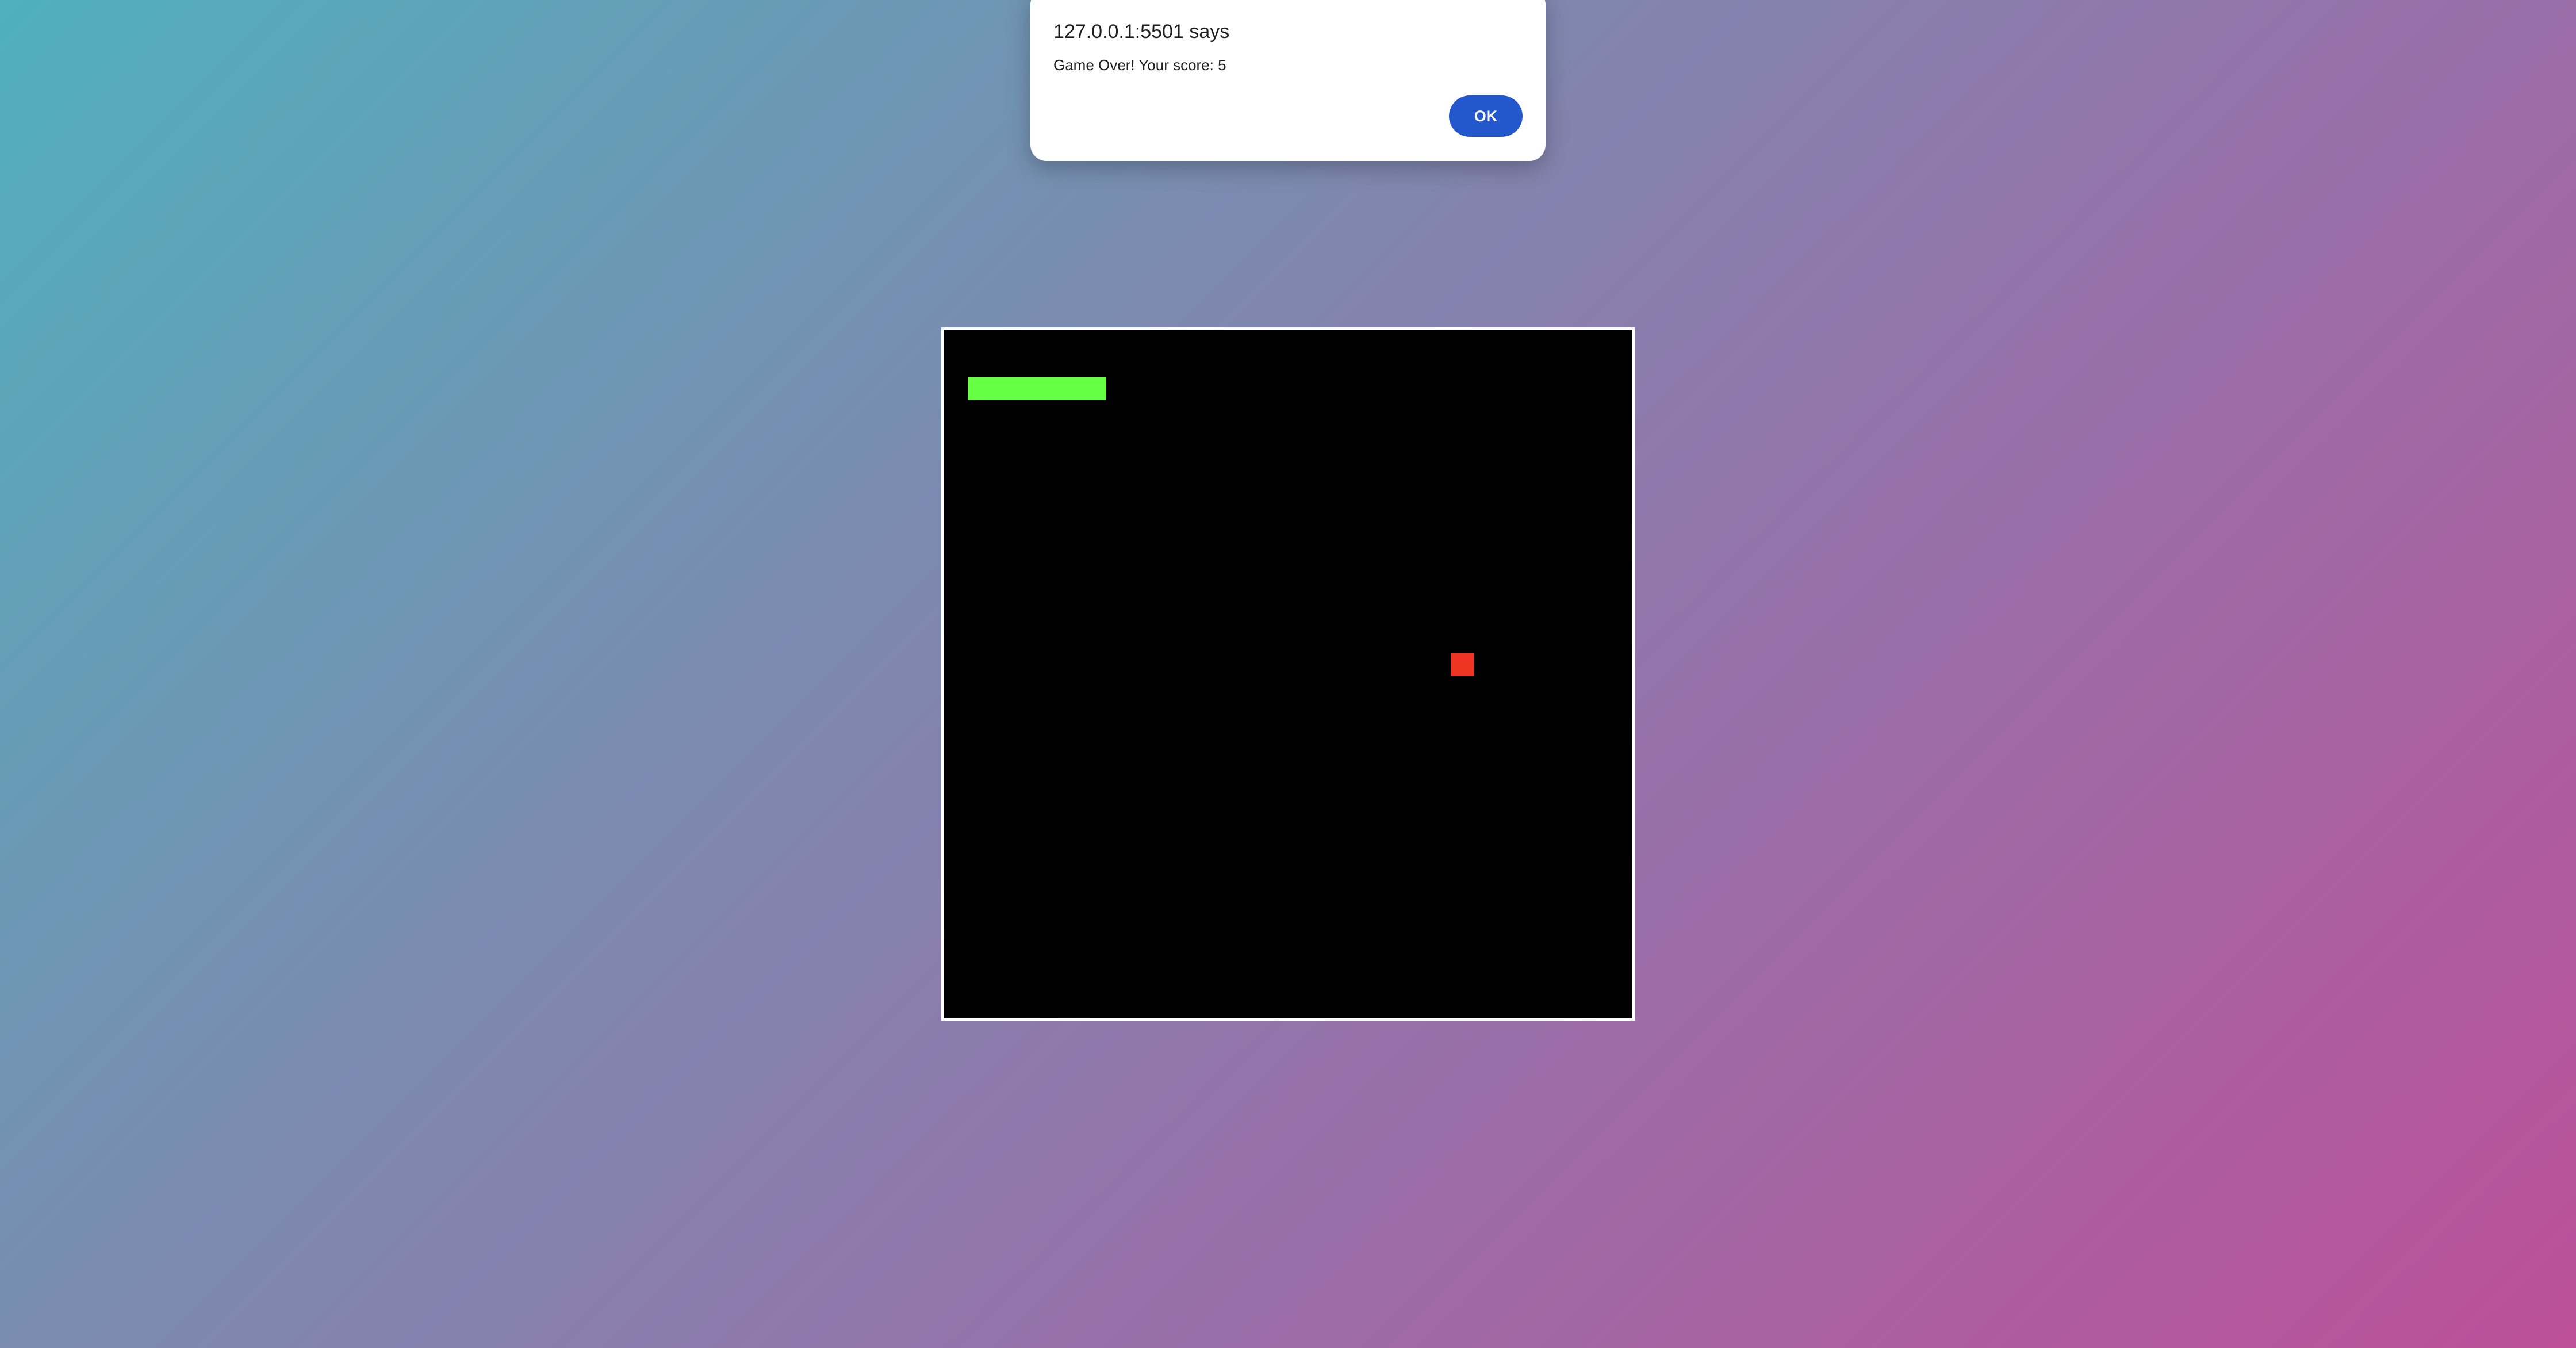 This screenshot has height=1348, width=2576. Describe the element at coordinates (1141, 32) in the screenshot. I see `alert-title: 127.0.0.1:5501 says` at that location.